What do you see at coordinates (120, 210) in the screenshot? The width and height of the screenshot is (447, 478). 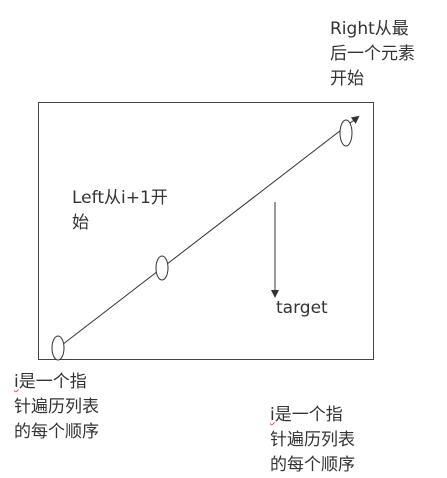 I see `left-start-label: Left从i+1开 始` at bounding box center [120, 210].